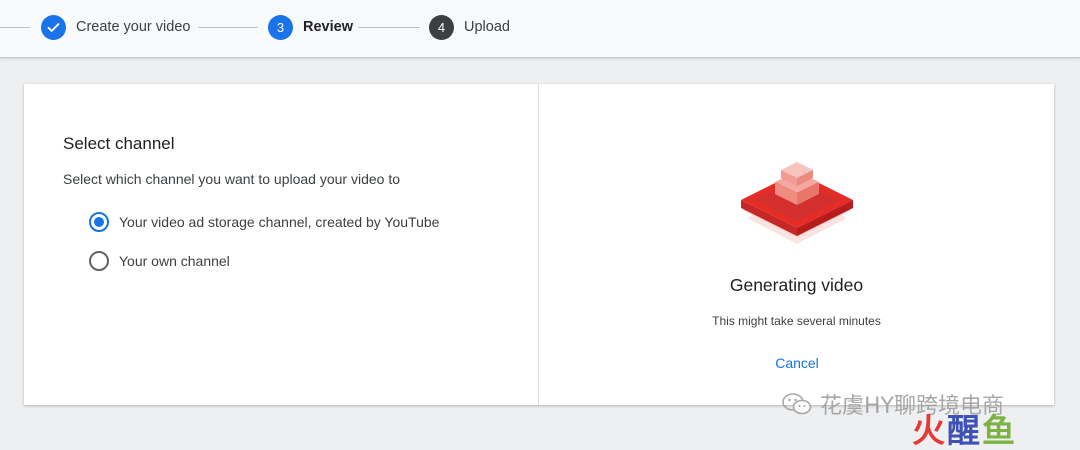 The width and height of the screenshot is (1080, 450). I want to click on brand-char: 鱼, so click(999, 430).